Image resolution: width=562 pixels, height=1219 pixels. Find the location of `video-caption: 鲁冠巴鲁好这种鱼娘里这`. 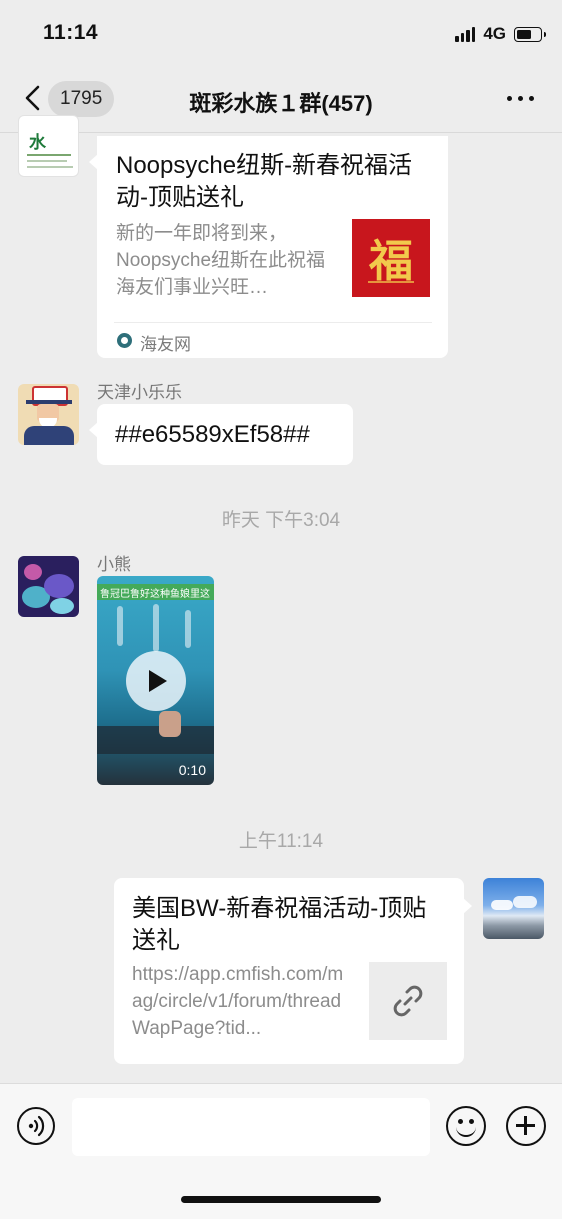

video-caption: 鲁冠巴鲁好这种鱼娘里这 is located at coordinates (155, 594).